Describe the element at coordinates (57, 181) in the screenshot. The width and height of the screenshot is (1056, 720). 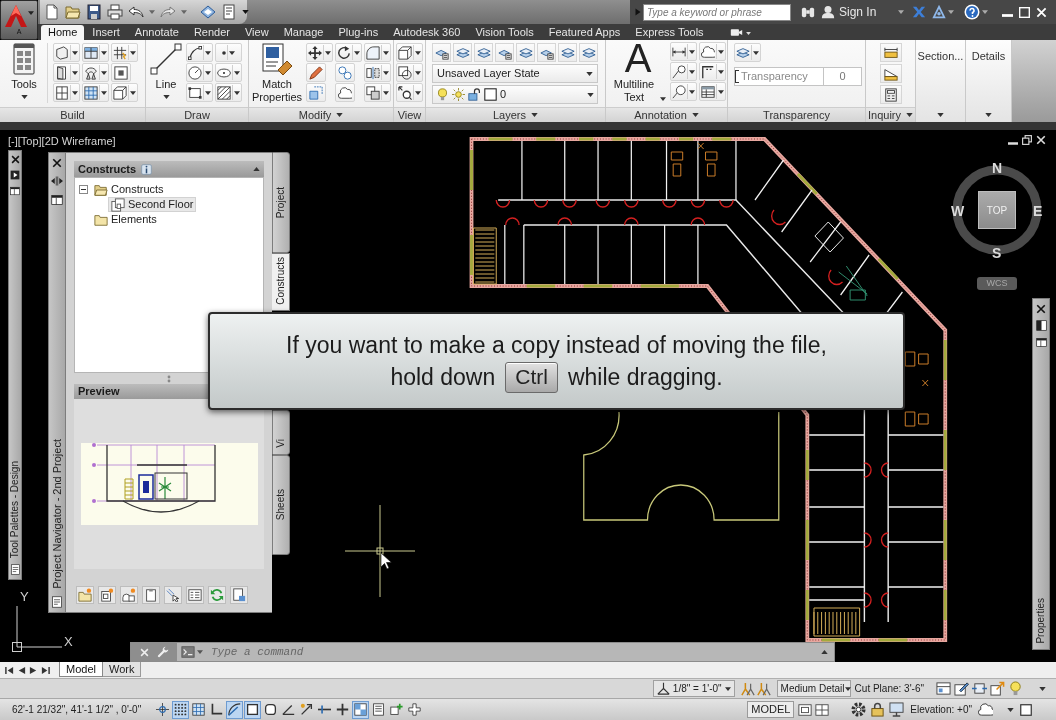
I see `expand-arrows-icon` at that location.